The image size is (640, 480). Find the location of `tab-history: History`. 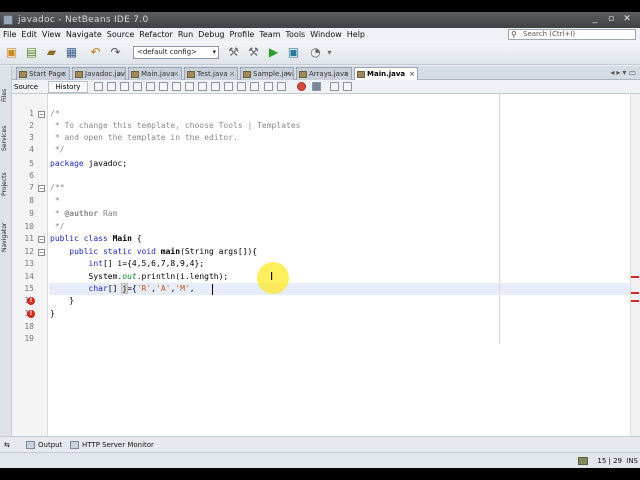

tab-history: History is located at coordinates (68, 87).